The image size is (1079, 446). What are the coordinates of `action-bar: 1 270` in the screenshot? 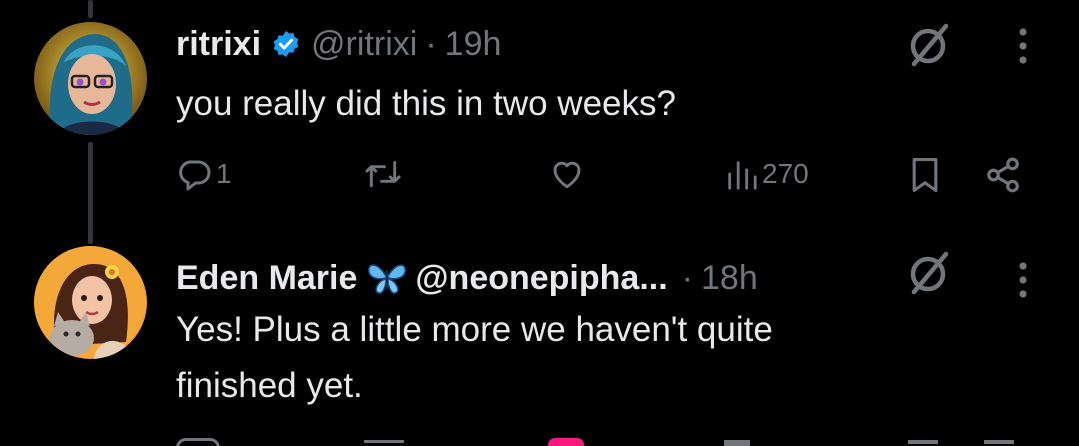 It's located at (606, 179).